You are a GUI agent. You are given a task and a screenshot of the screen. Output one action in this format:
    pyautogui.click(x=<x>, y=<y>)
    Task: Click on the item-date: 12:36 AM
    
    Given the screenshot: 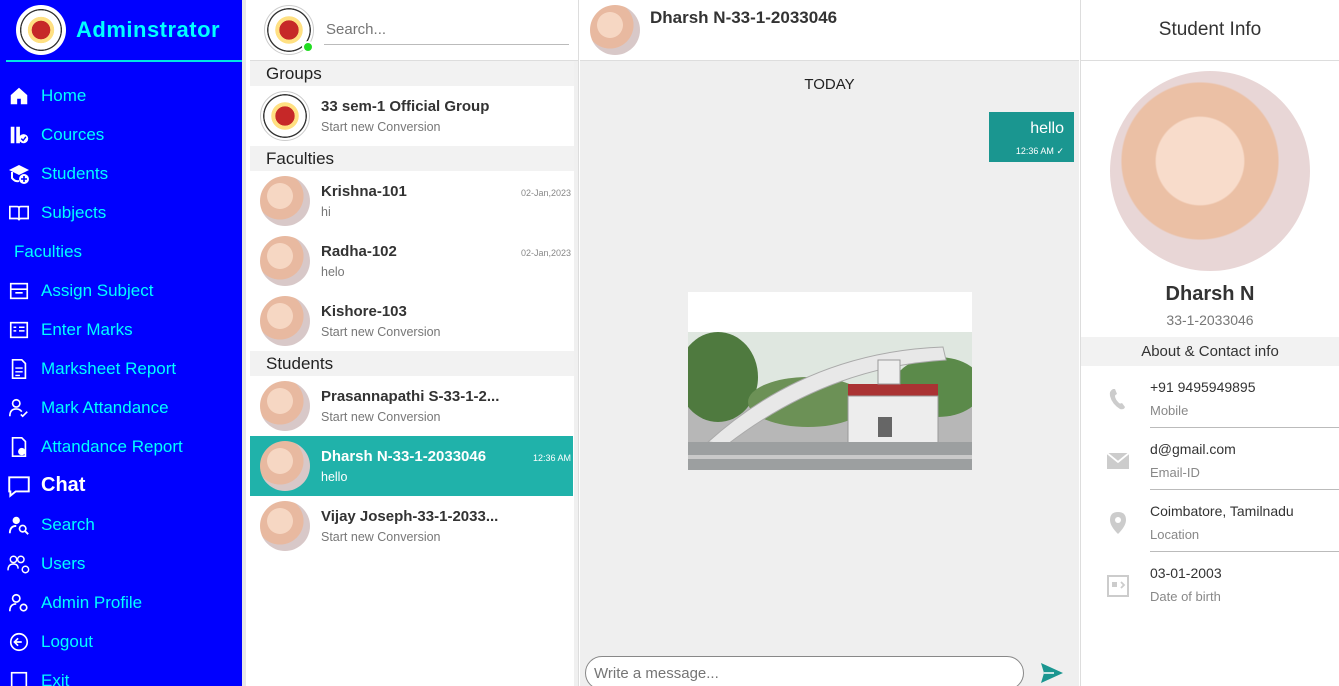 What is the action you would take?
    pyautogui.click(x=551, y=458)
    